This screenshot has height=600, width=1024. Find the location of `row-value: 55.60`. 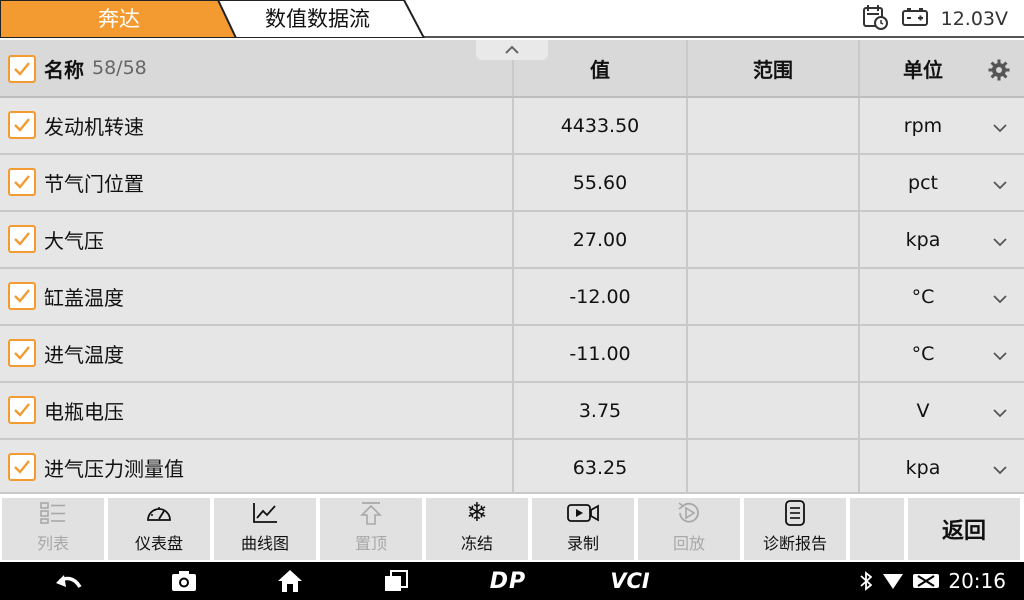

row-value: 55.60 is located at coordinates (600, 182).